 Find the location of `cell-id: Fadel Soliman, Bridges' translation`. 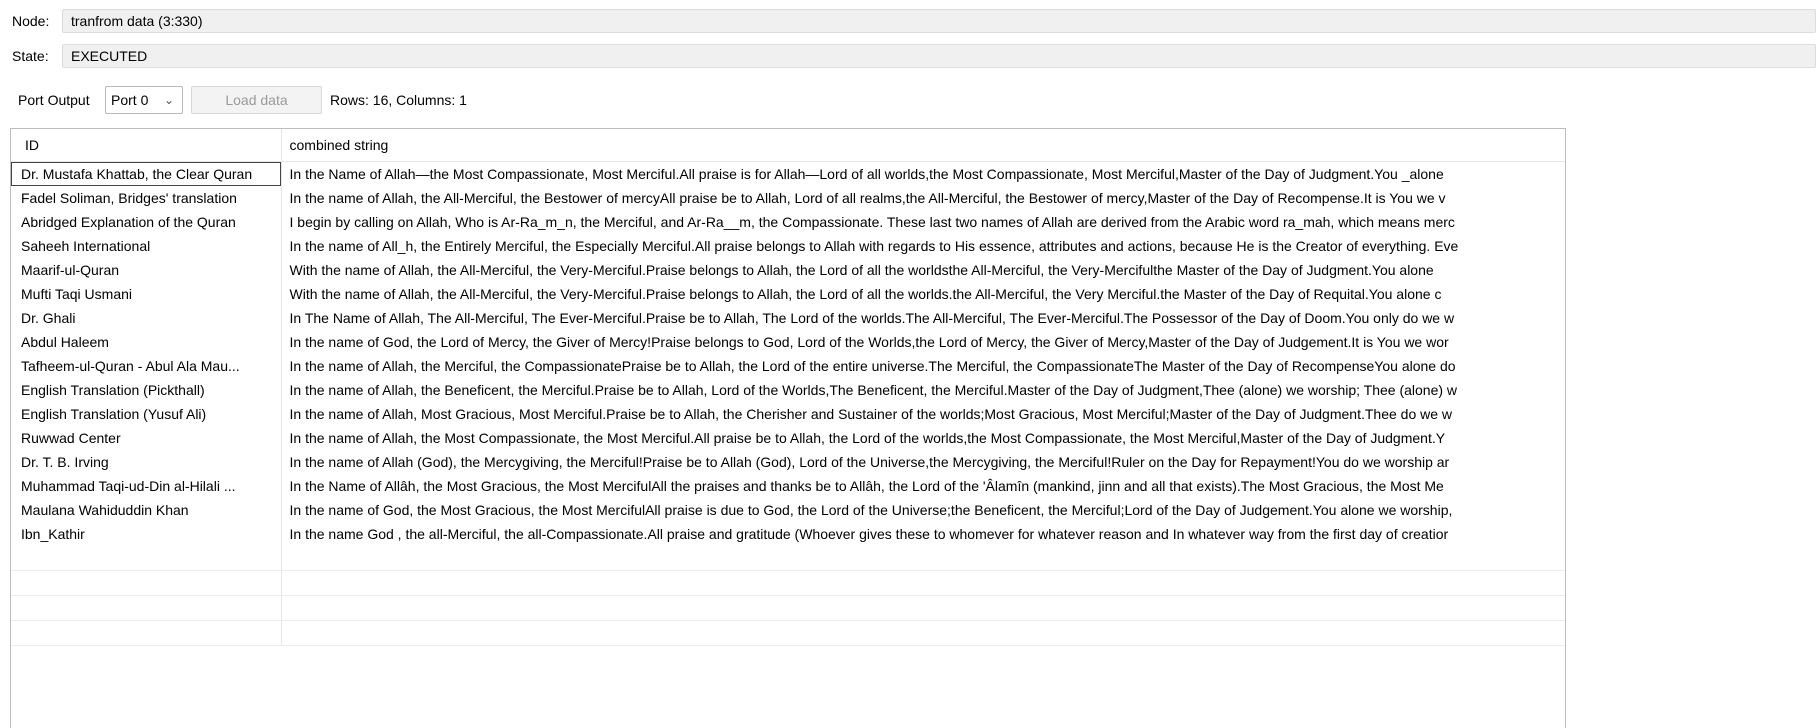

cell-id: Fadel Soliman, Bridges' translation is located at coordinates (146, 198).